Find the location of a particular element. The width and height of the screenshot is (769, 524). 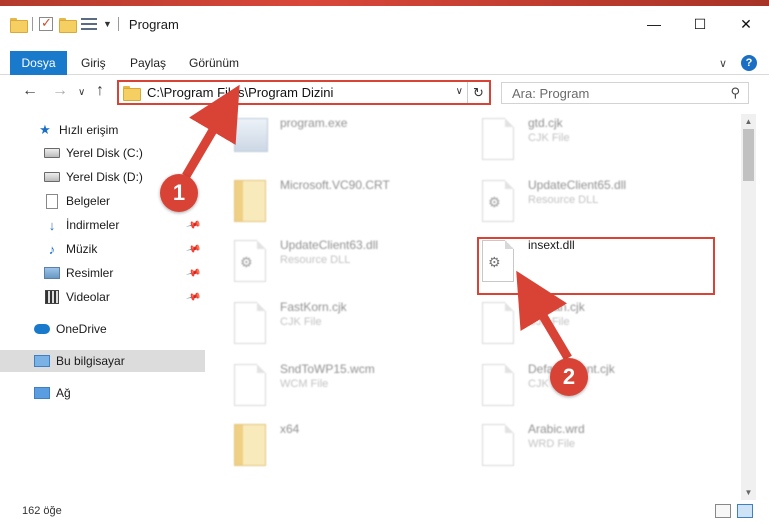

close-button: ✕ is located at coordinates (746, 24).